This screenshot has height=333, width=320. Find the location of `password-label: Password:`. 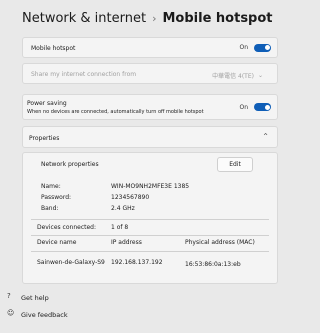

password-label: Password: is located at coordinates (56, 197).